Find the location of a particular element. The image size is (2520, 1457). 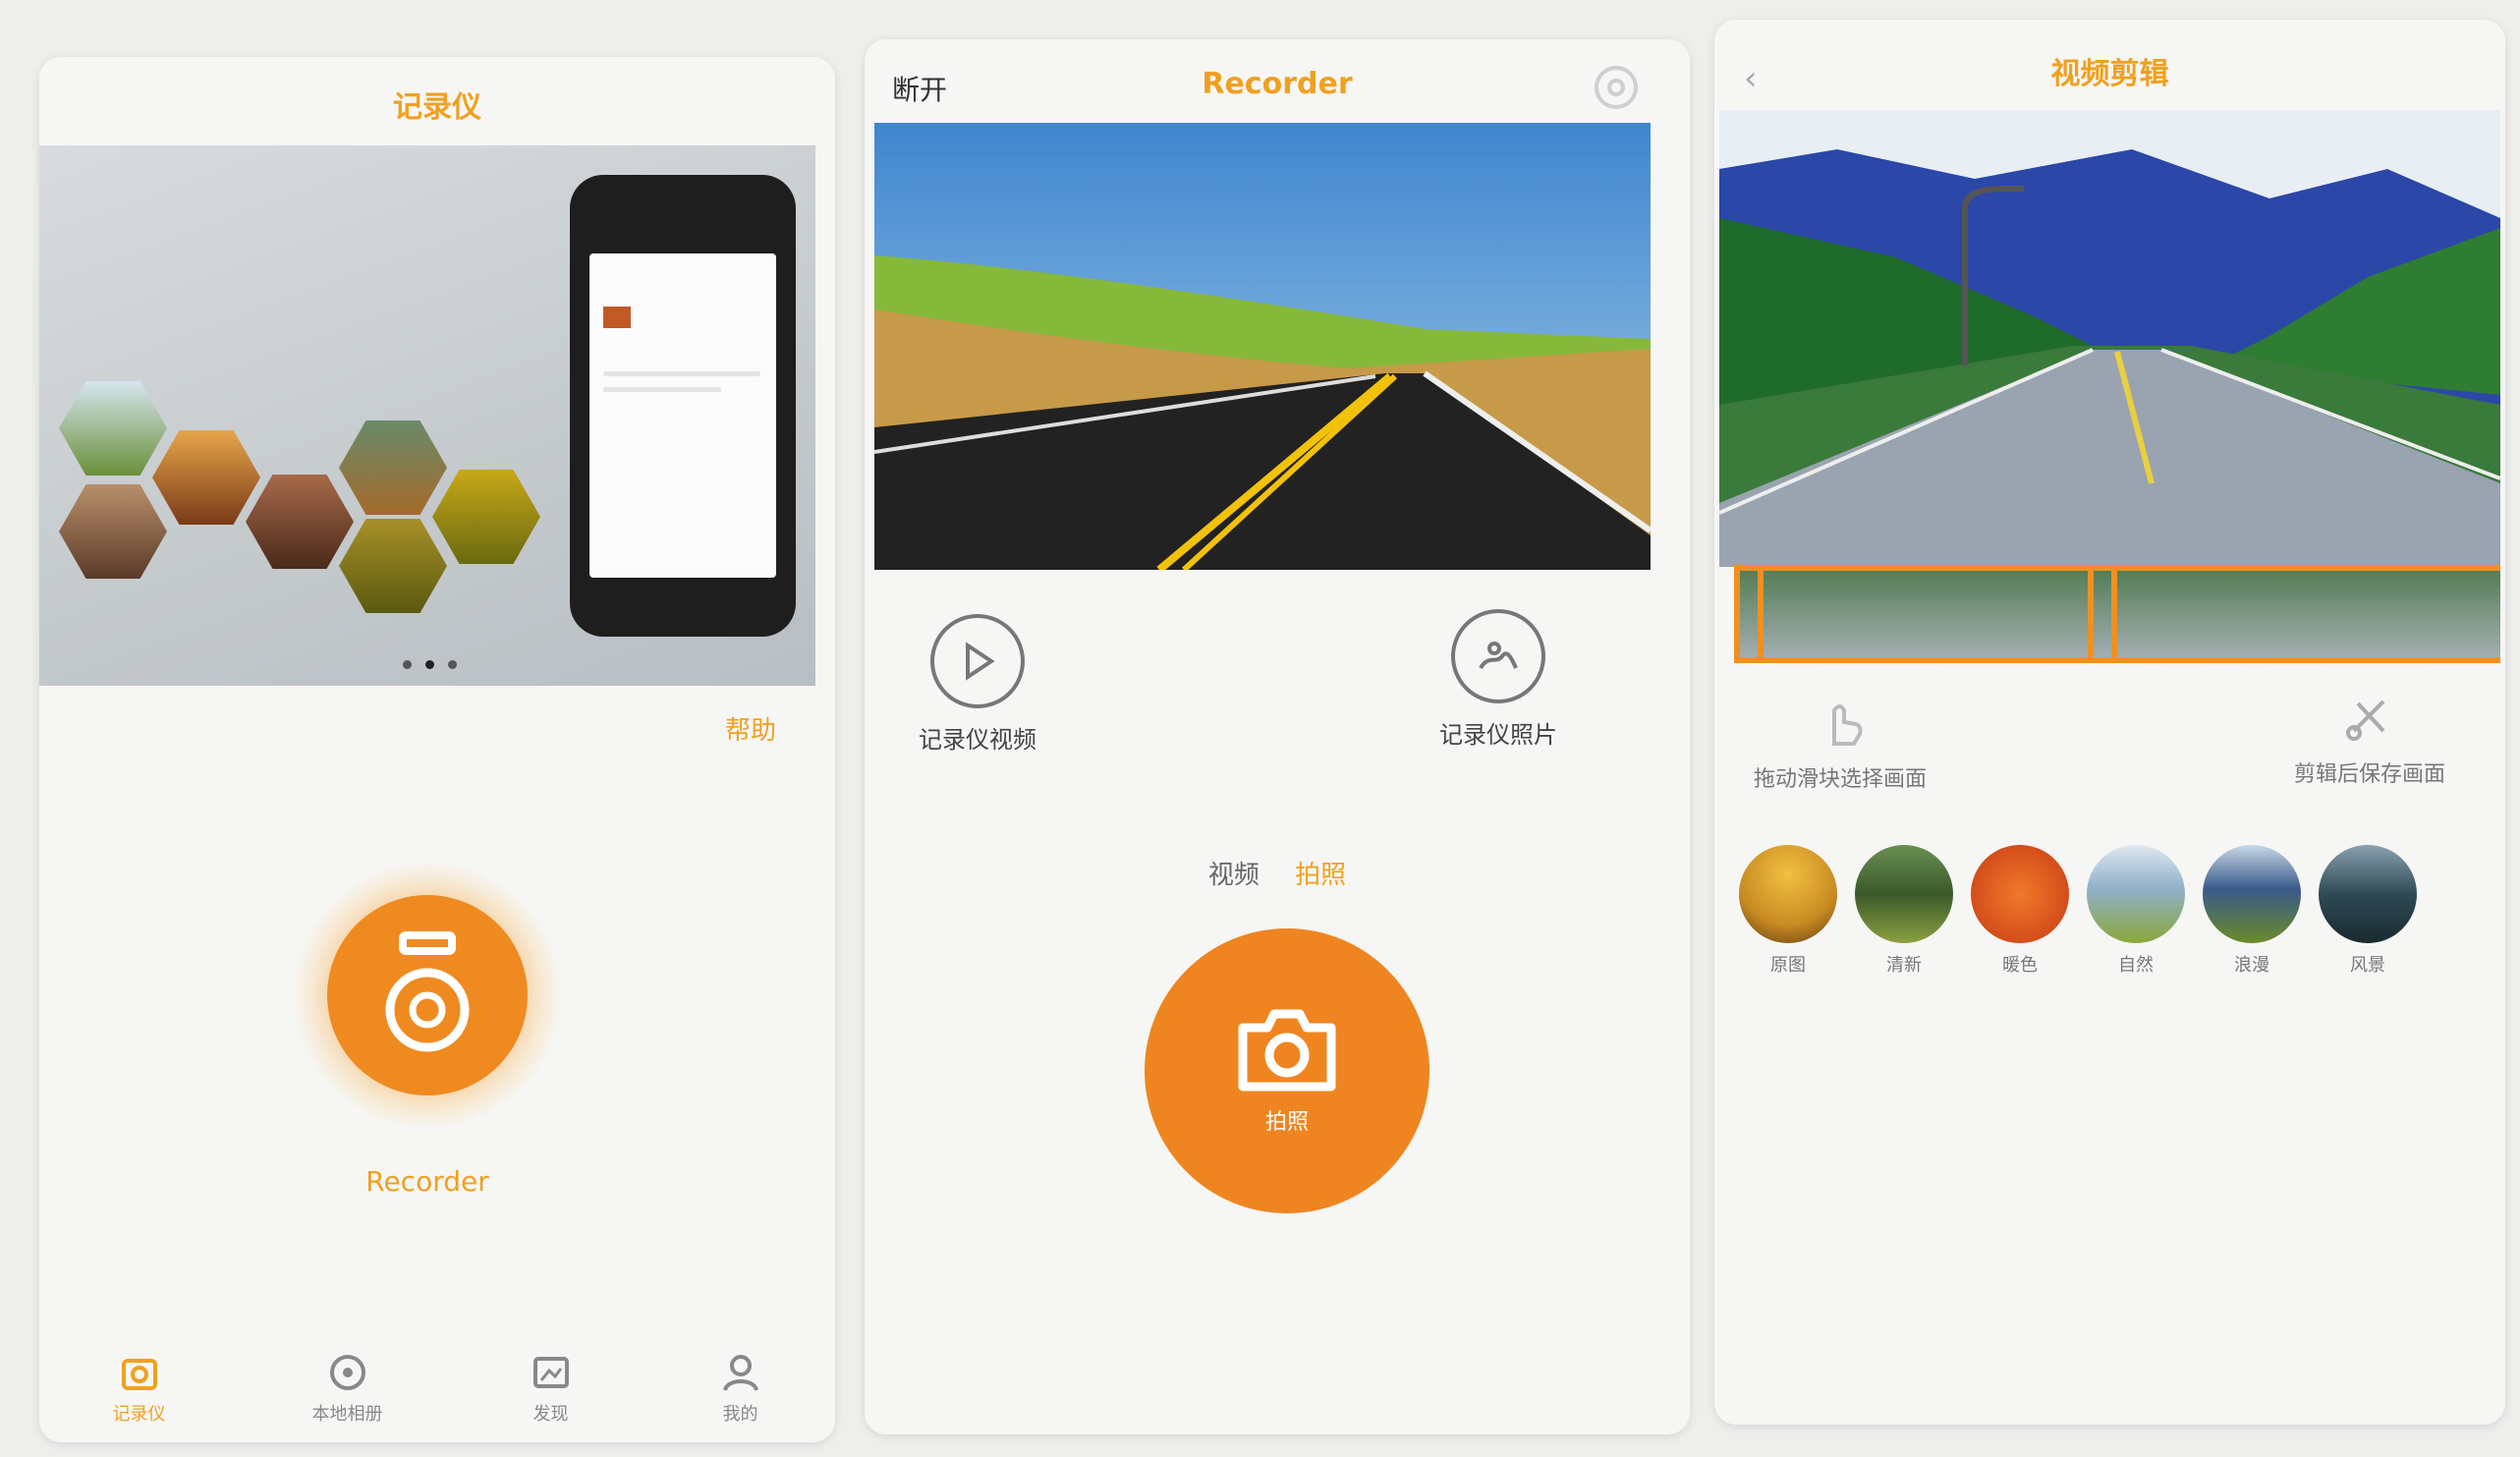

trim-handle-start is located at coordinates (1749, 614).